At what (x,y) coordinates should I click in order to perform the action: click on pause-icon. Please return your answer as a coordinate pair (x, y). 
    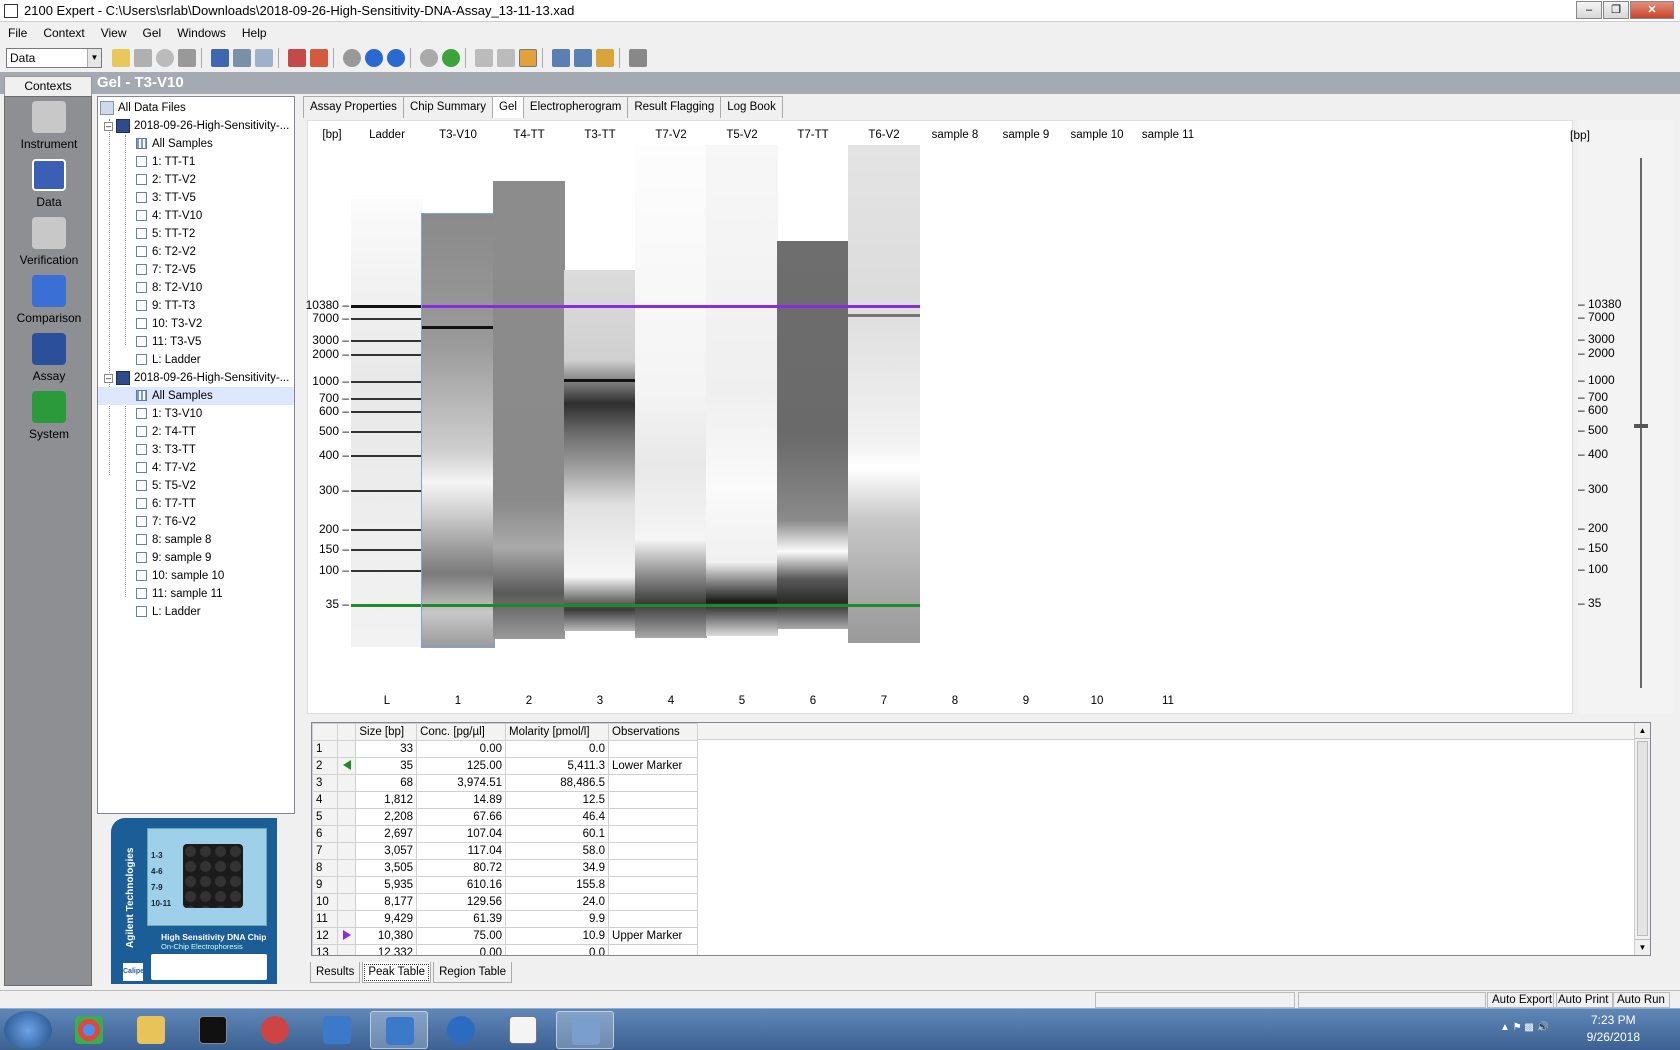
    Looking at the image, I should click on (374, 58).